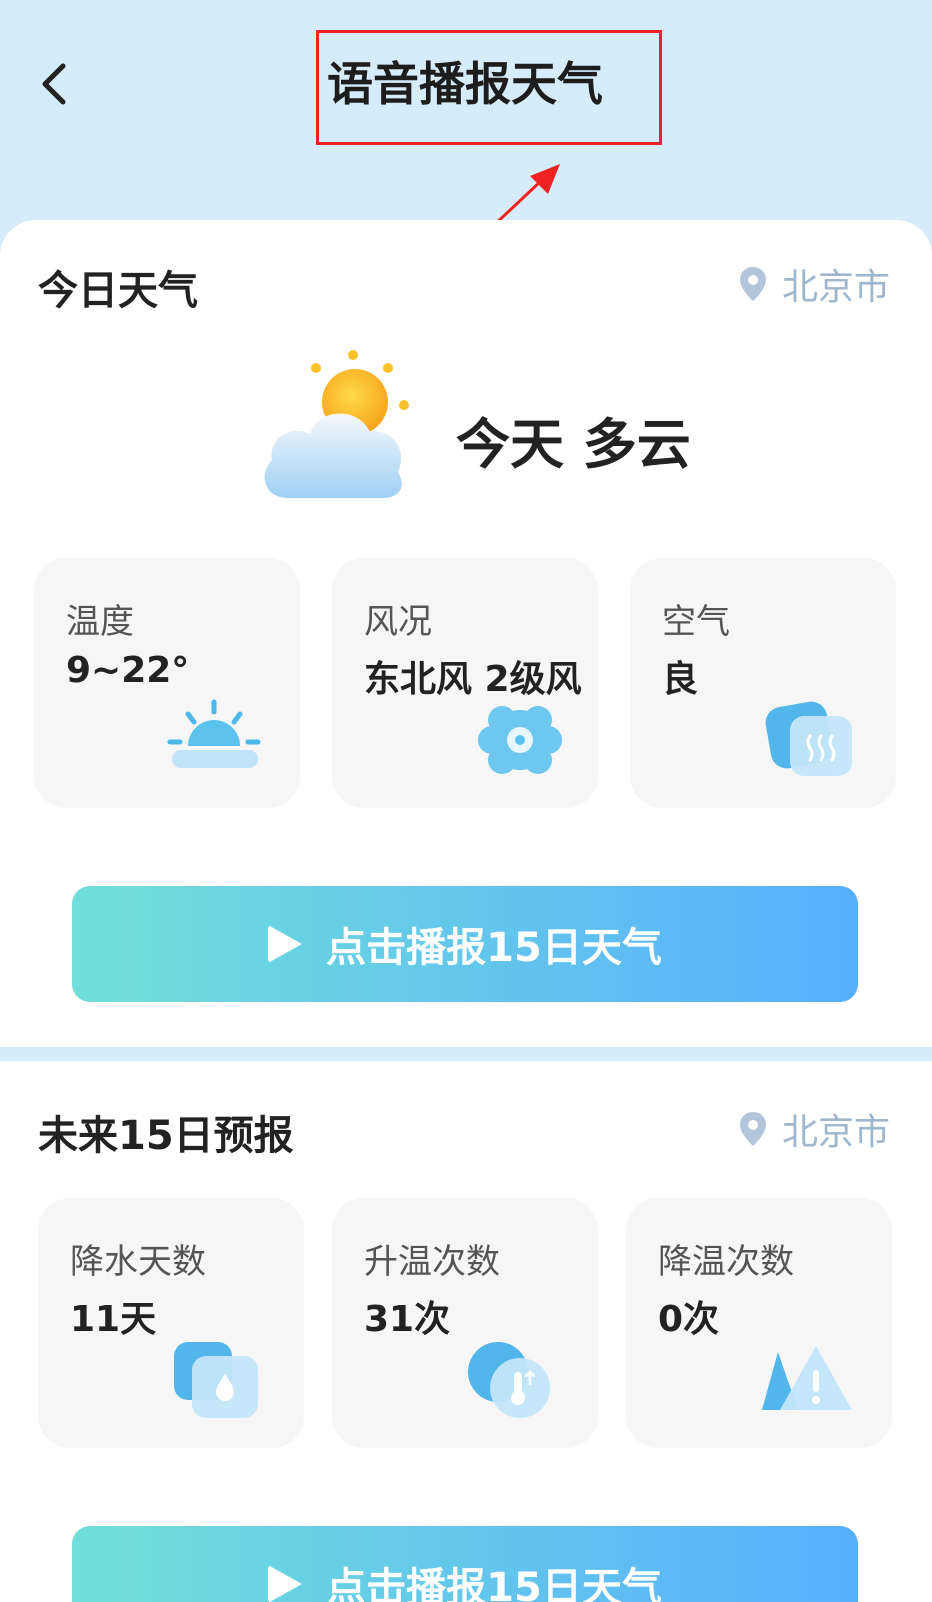  I want to click on play-15-day-button-2: 点击播报15日天气, so click(465, 1564).